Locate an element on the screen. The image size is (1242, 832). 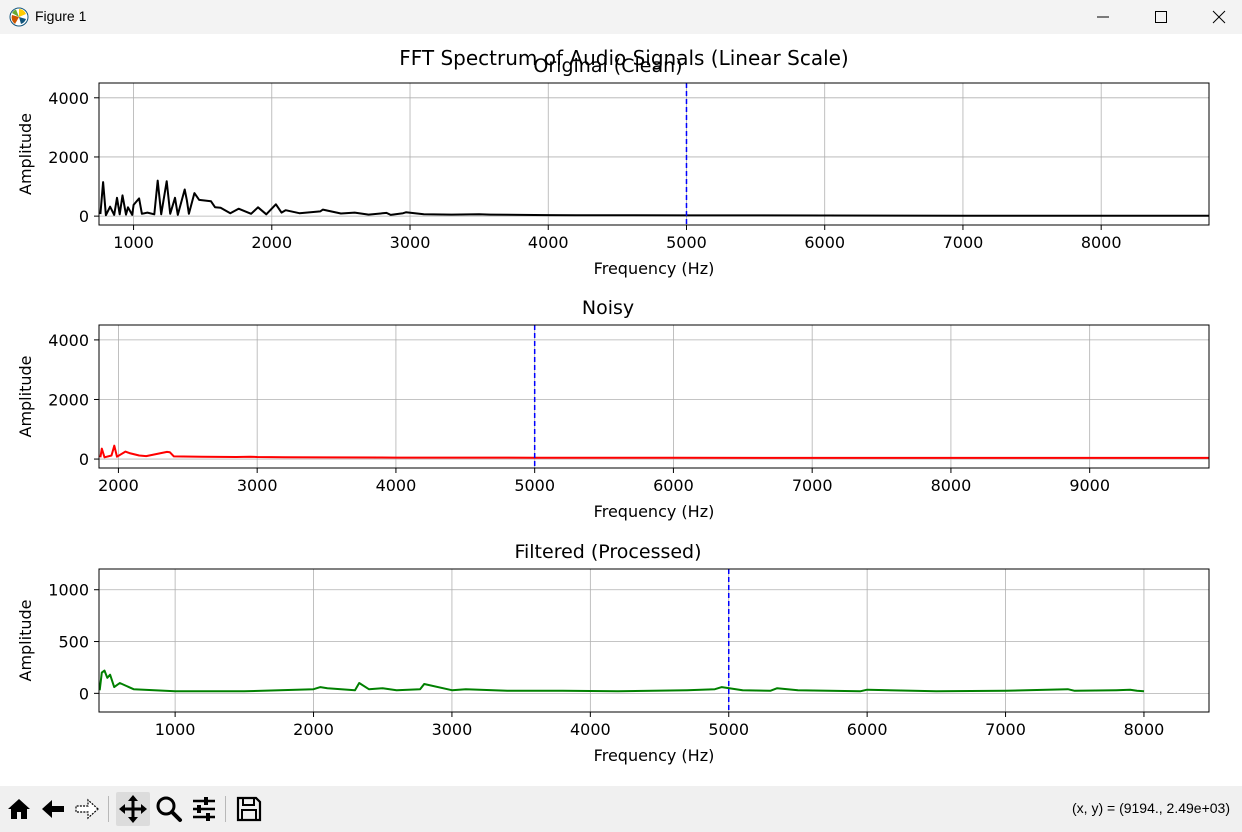
save-button is located at coordinates (249, 809).